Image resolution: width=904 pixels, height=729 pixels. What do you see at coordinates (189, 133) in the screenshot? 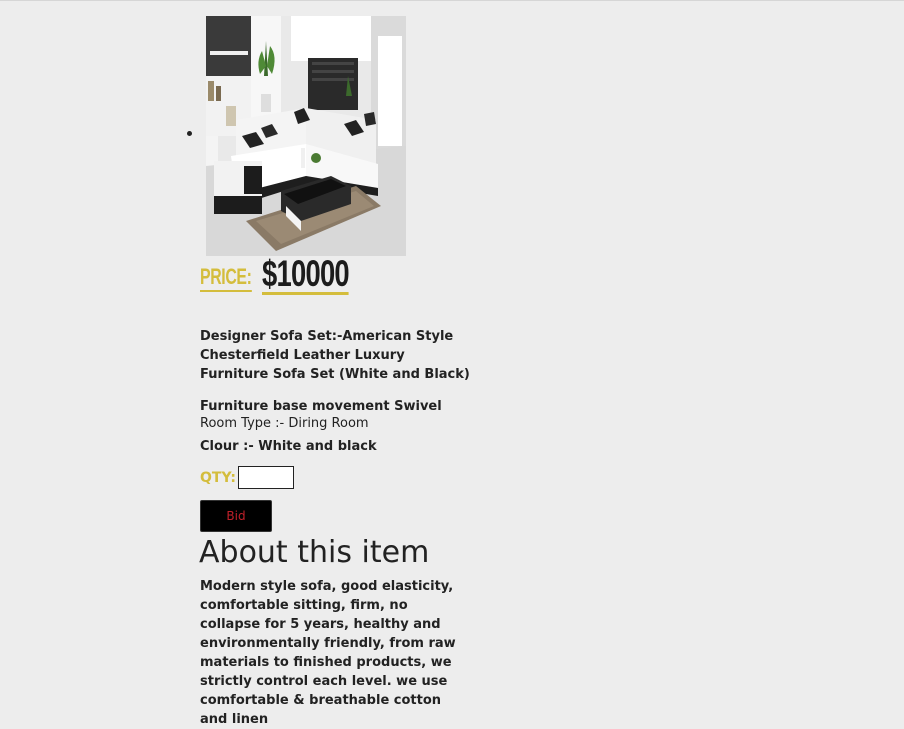
I see `list-bullet` at bounding box center [189, 133].